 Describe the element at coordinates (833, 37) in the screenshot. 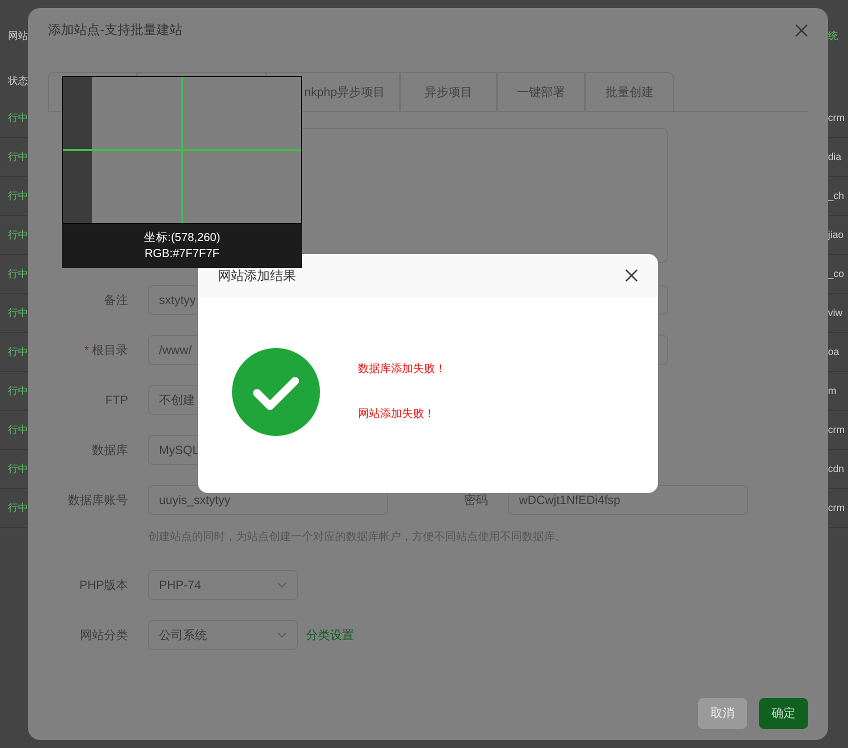

I see `column-header: 统` at that location.